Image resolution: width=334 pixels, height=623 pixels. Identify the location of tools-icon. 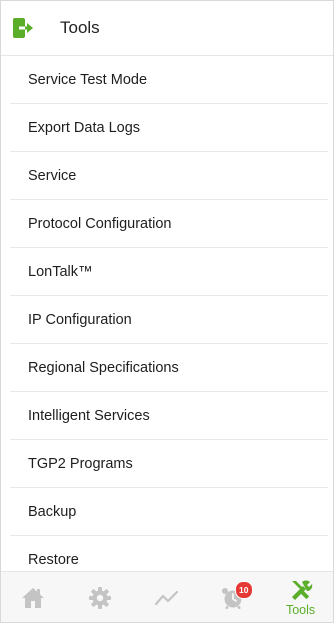
(301, 590).